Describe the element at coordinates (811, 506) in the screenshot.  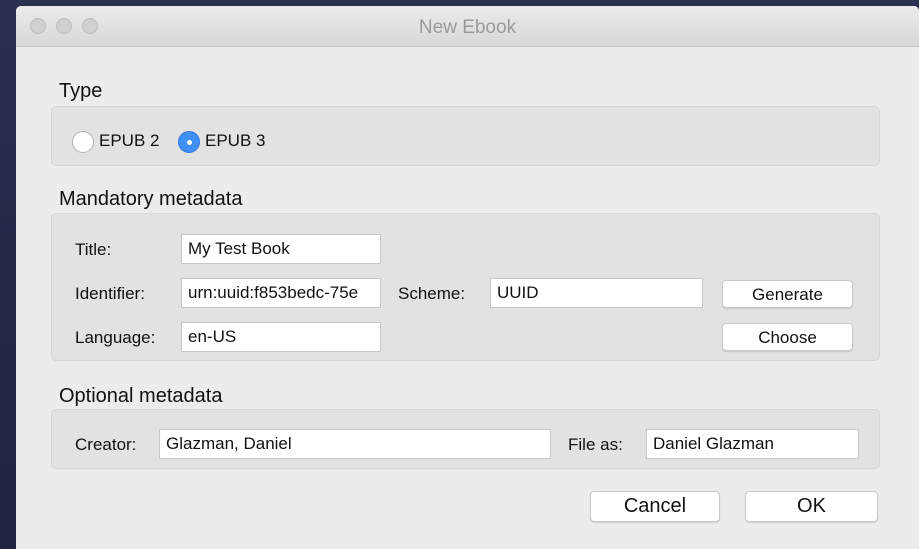
I see `ok-button: OK` at that location.